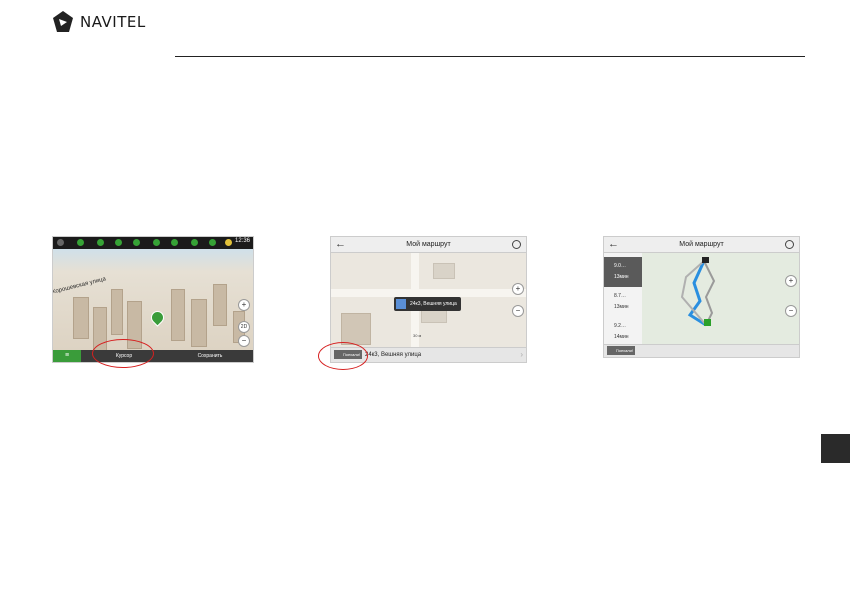  I want to click on map-3d-view: Хорошевская улица + 2D −, so click(152, 300).